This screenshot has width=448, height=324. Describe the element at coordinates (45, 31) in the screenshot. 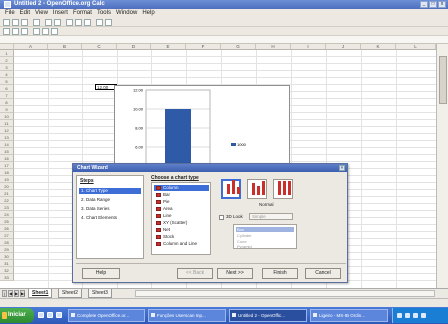

I see `chart-axis-icon` at that location.